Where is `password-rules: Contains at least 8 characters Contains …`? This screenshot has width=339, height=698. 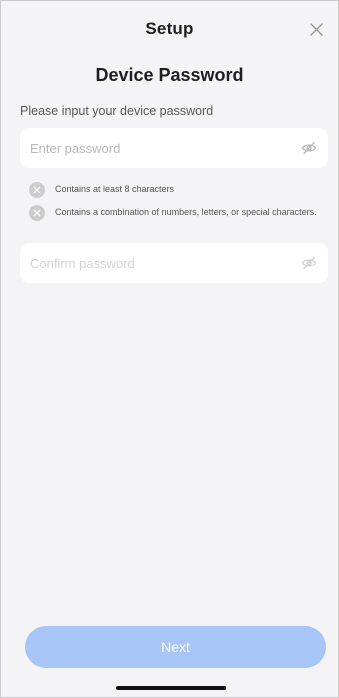 password-rules: Contains at least 8 characters Contains … is located at coordinates (178, 201).